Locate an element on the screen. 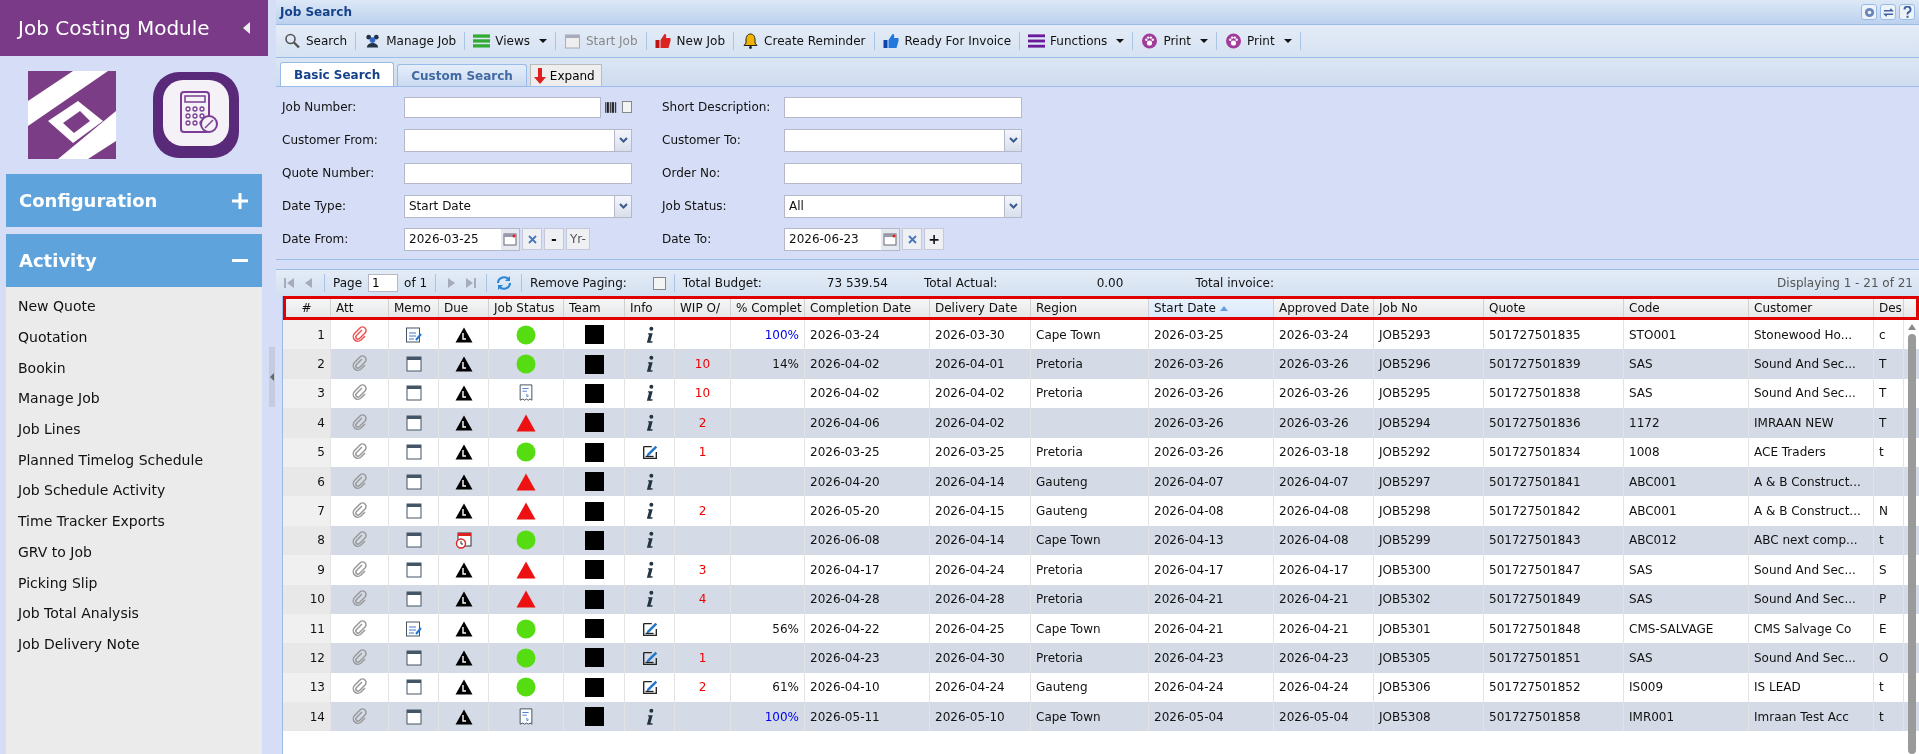 The height and width of the screenshot is (754, 1919). help-button is located at coordinates (1907, 12).